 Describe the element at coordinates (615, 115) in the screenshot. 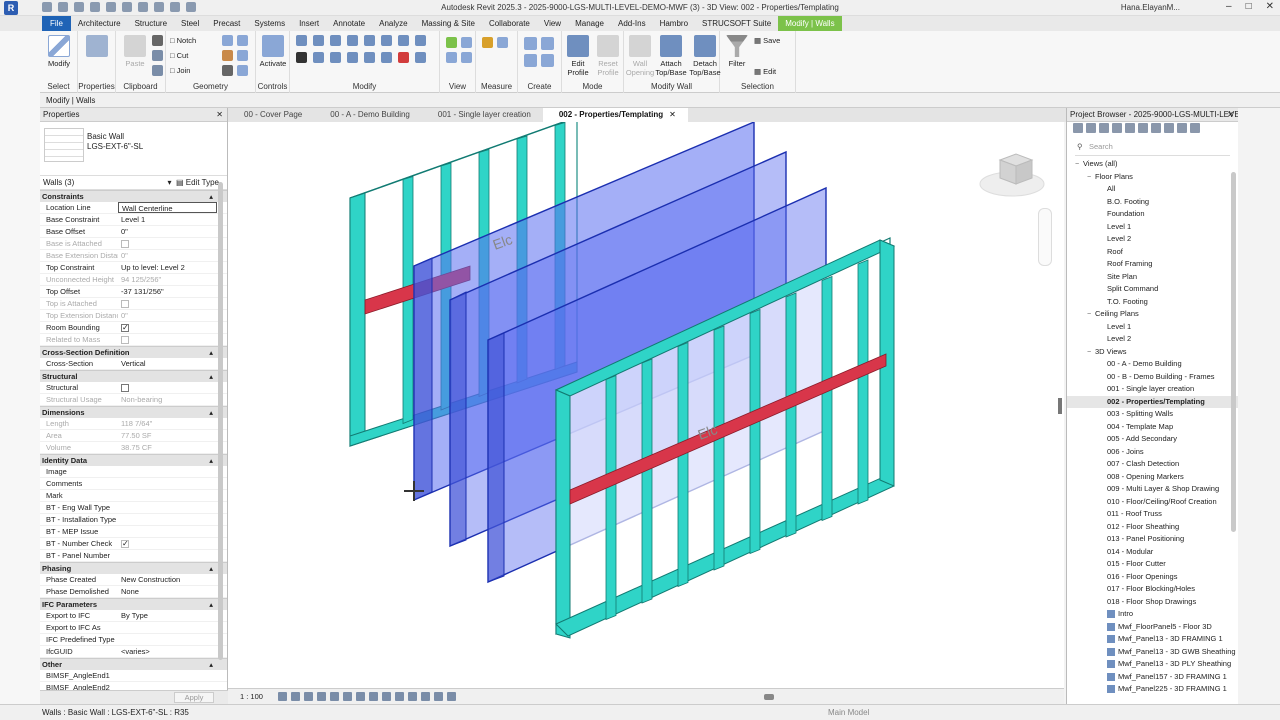

I see `view-tab: 002 - Properties/Templating ✕` at that location.